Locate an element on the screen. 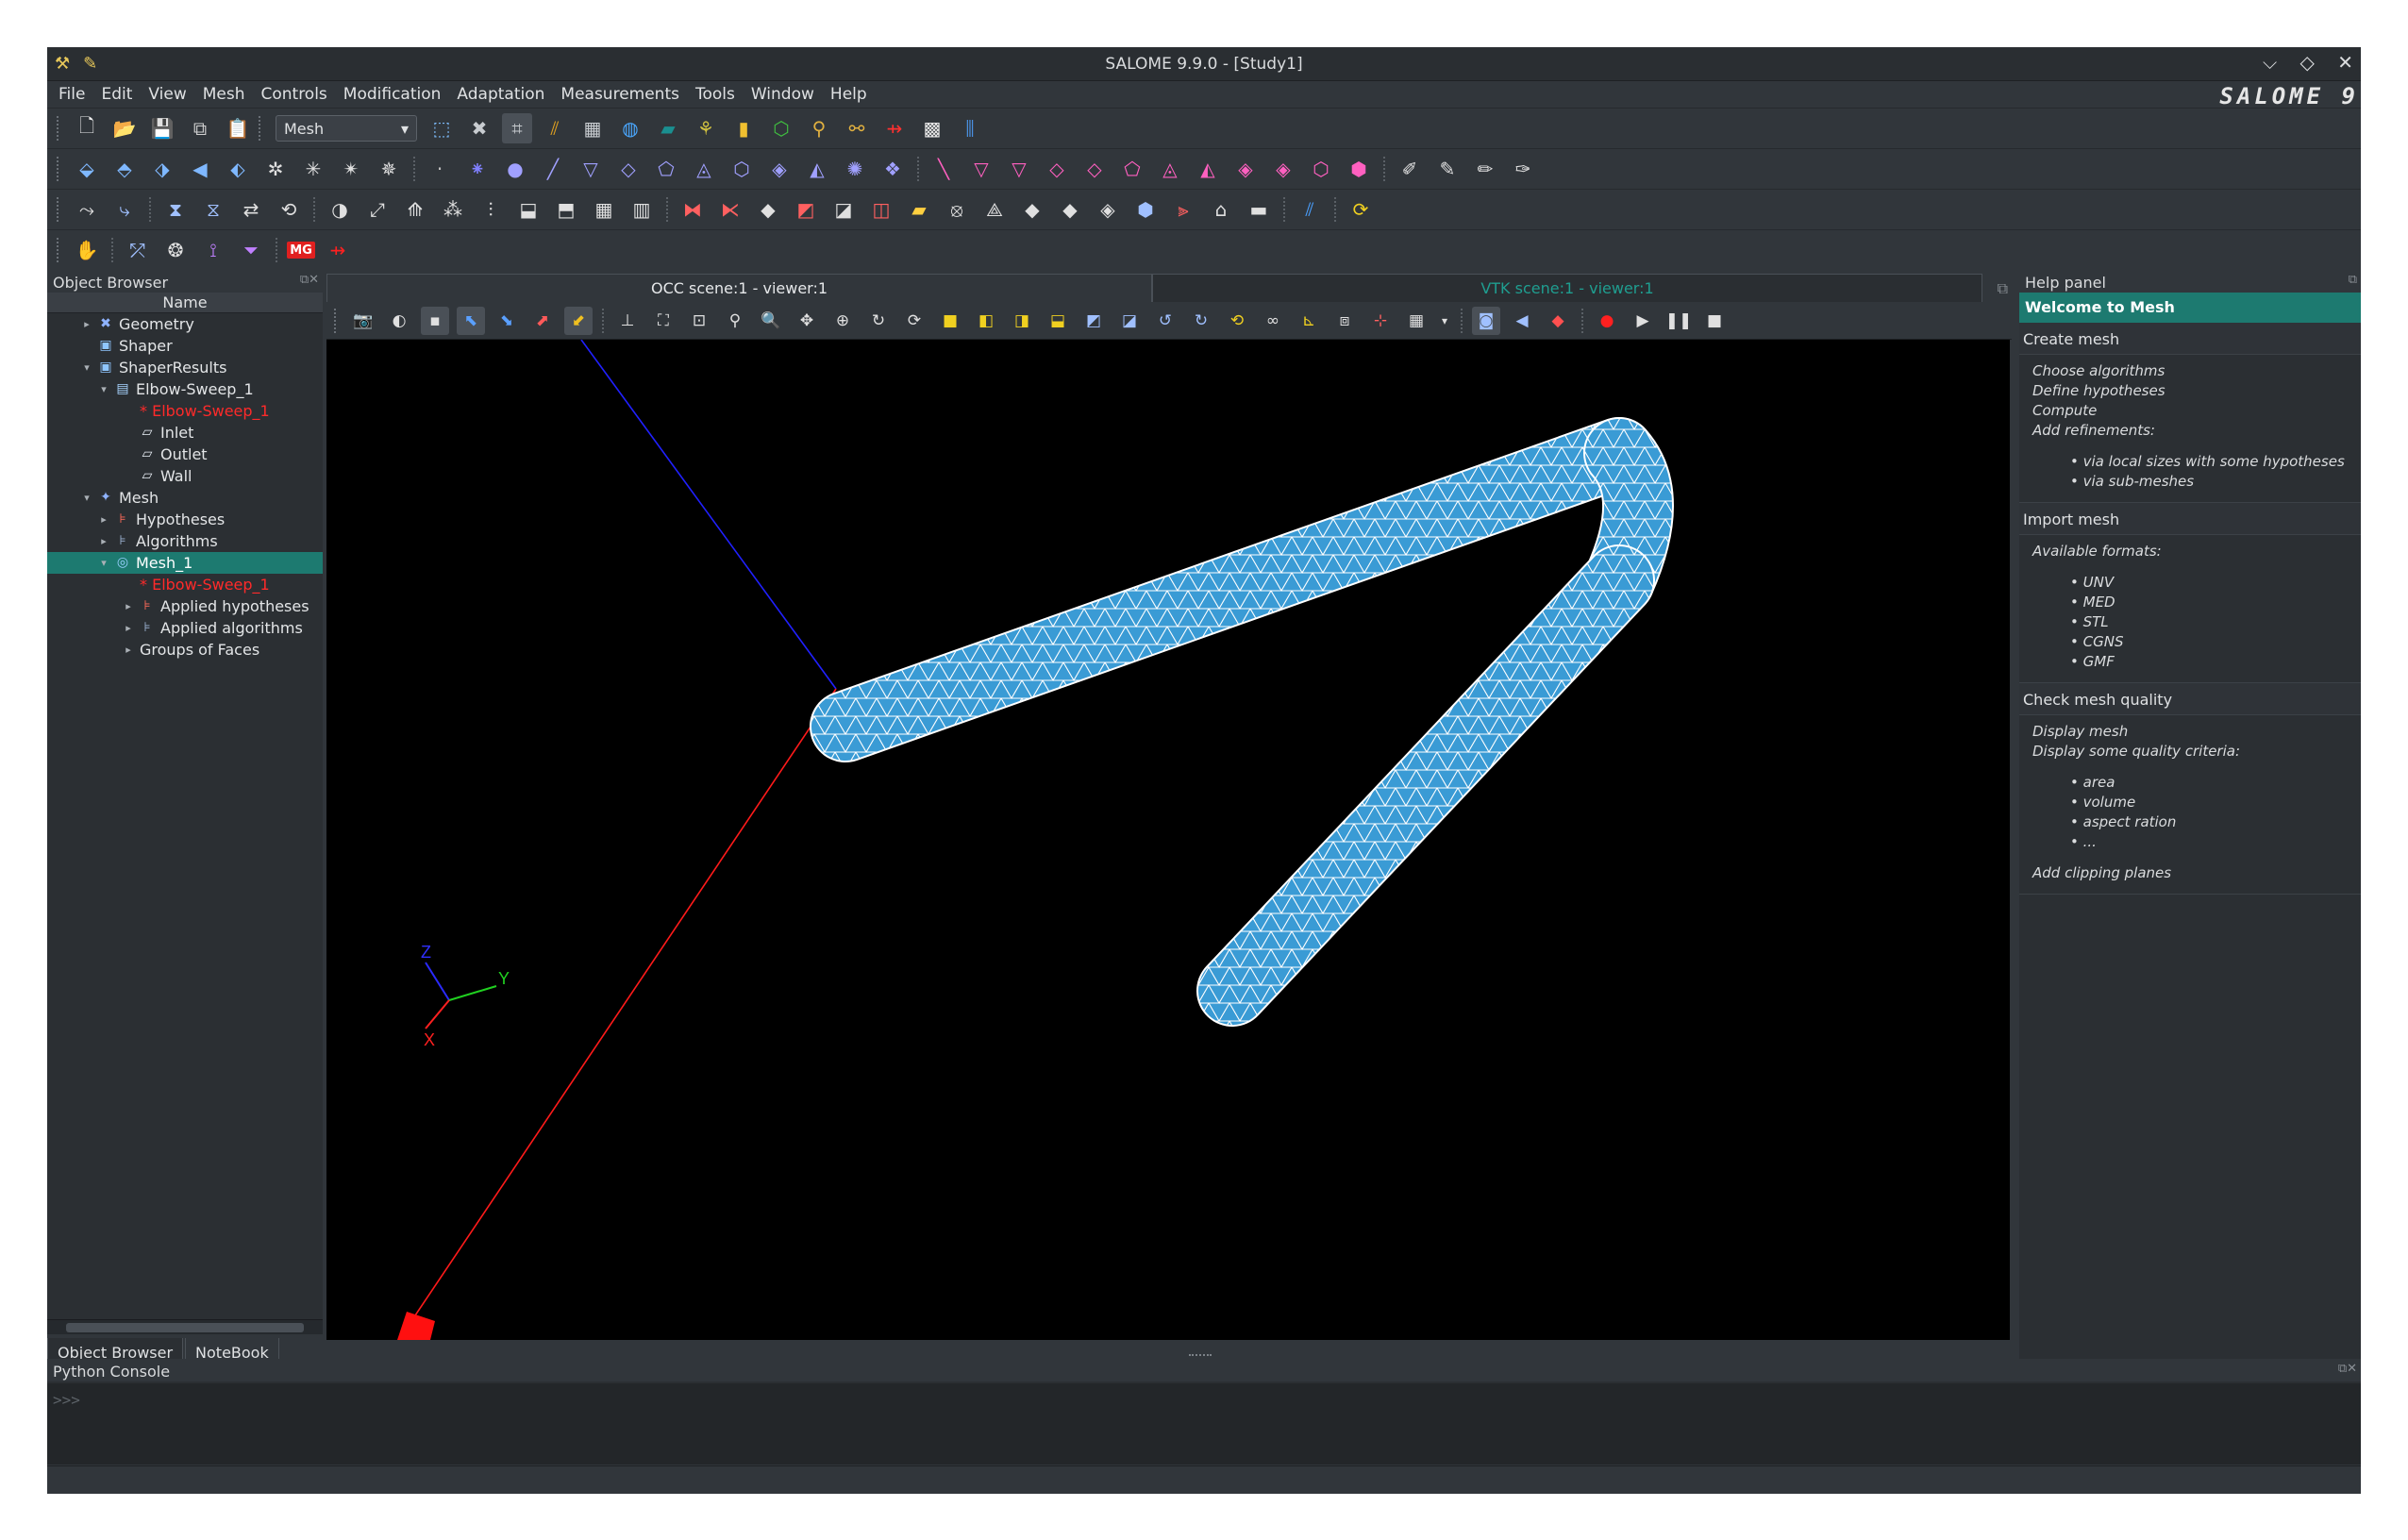 This screenshot has height=1540, width=2408. remove-orphans-icon: ✏ is located at coordinates (1485, 169).